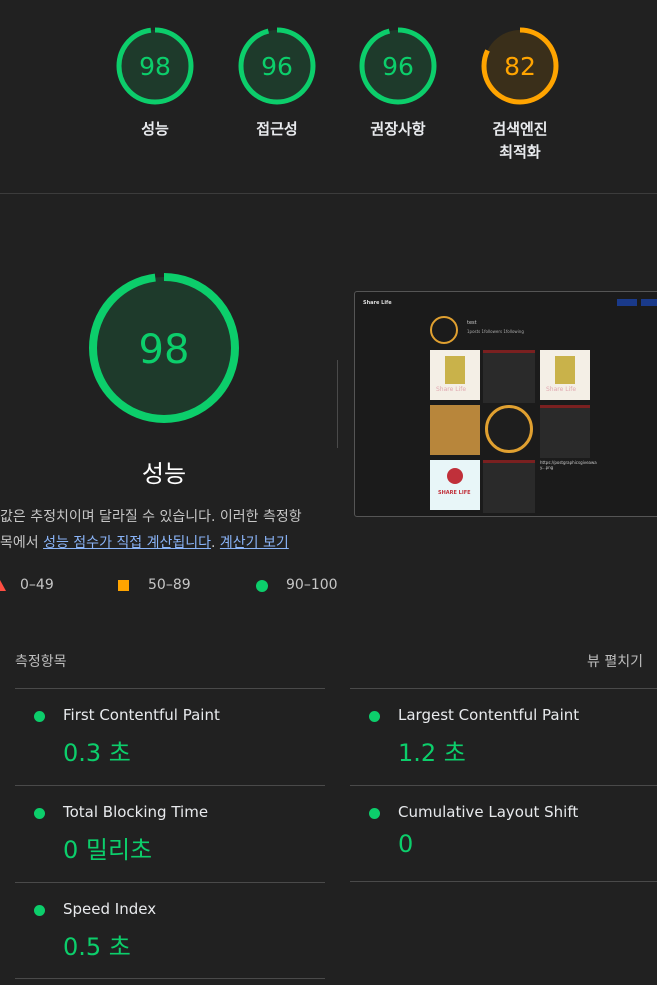  I want to click on metric-name: Speed Index, so click(110, 909).